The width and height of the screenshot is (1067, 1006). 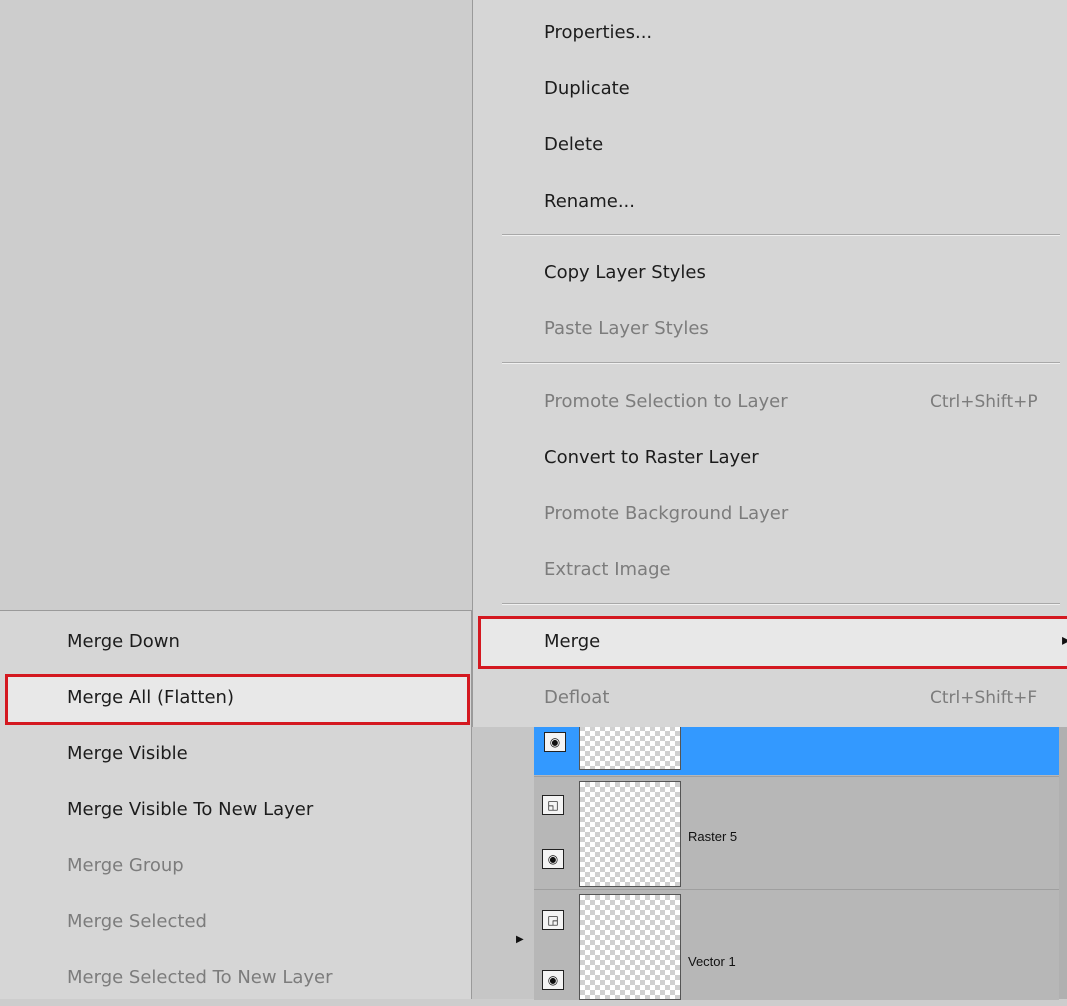 What do you see at coordinates (123, 642) in the screenshot?
I see `submenu-item-merge-down: Merge Down` at bounding box center [123, 642].